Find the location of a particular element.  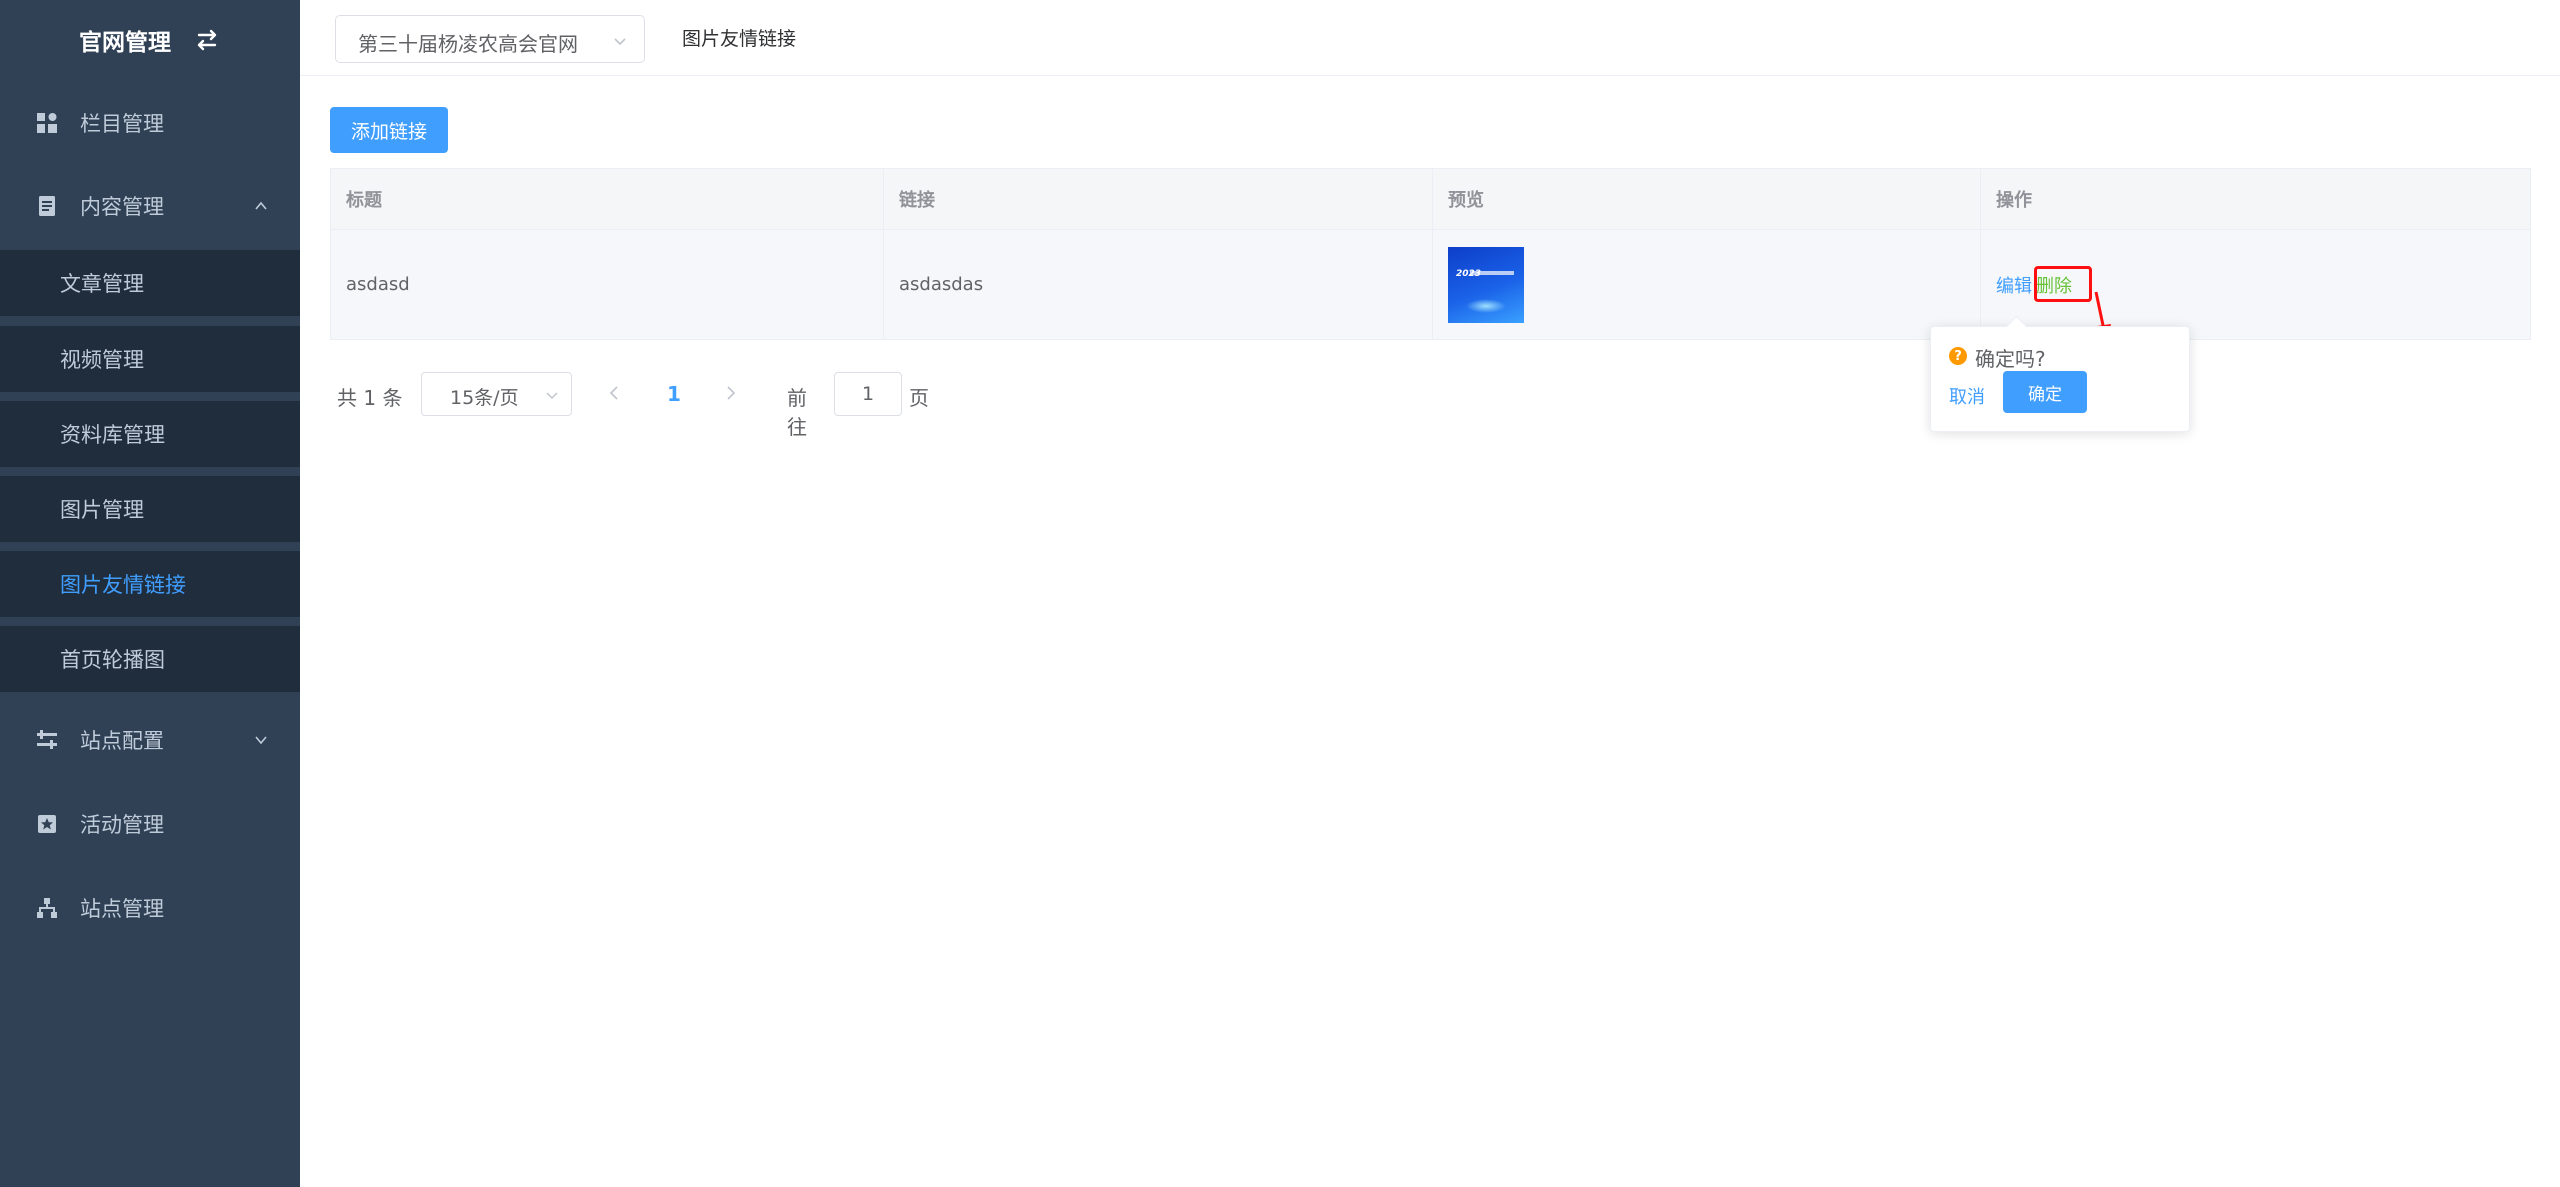

settings-icon is located at coordinates (47, 739).